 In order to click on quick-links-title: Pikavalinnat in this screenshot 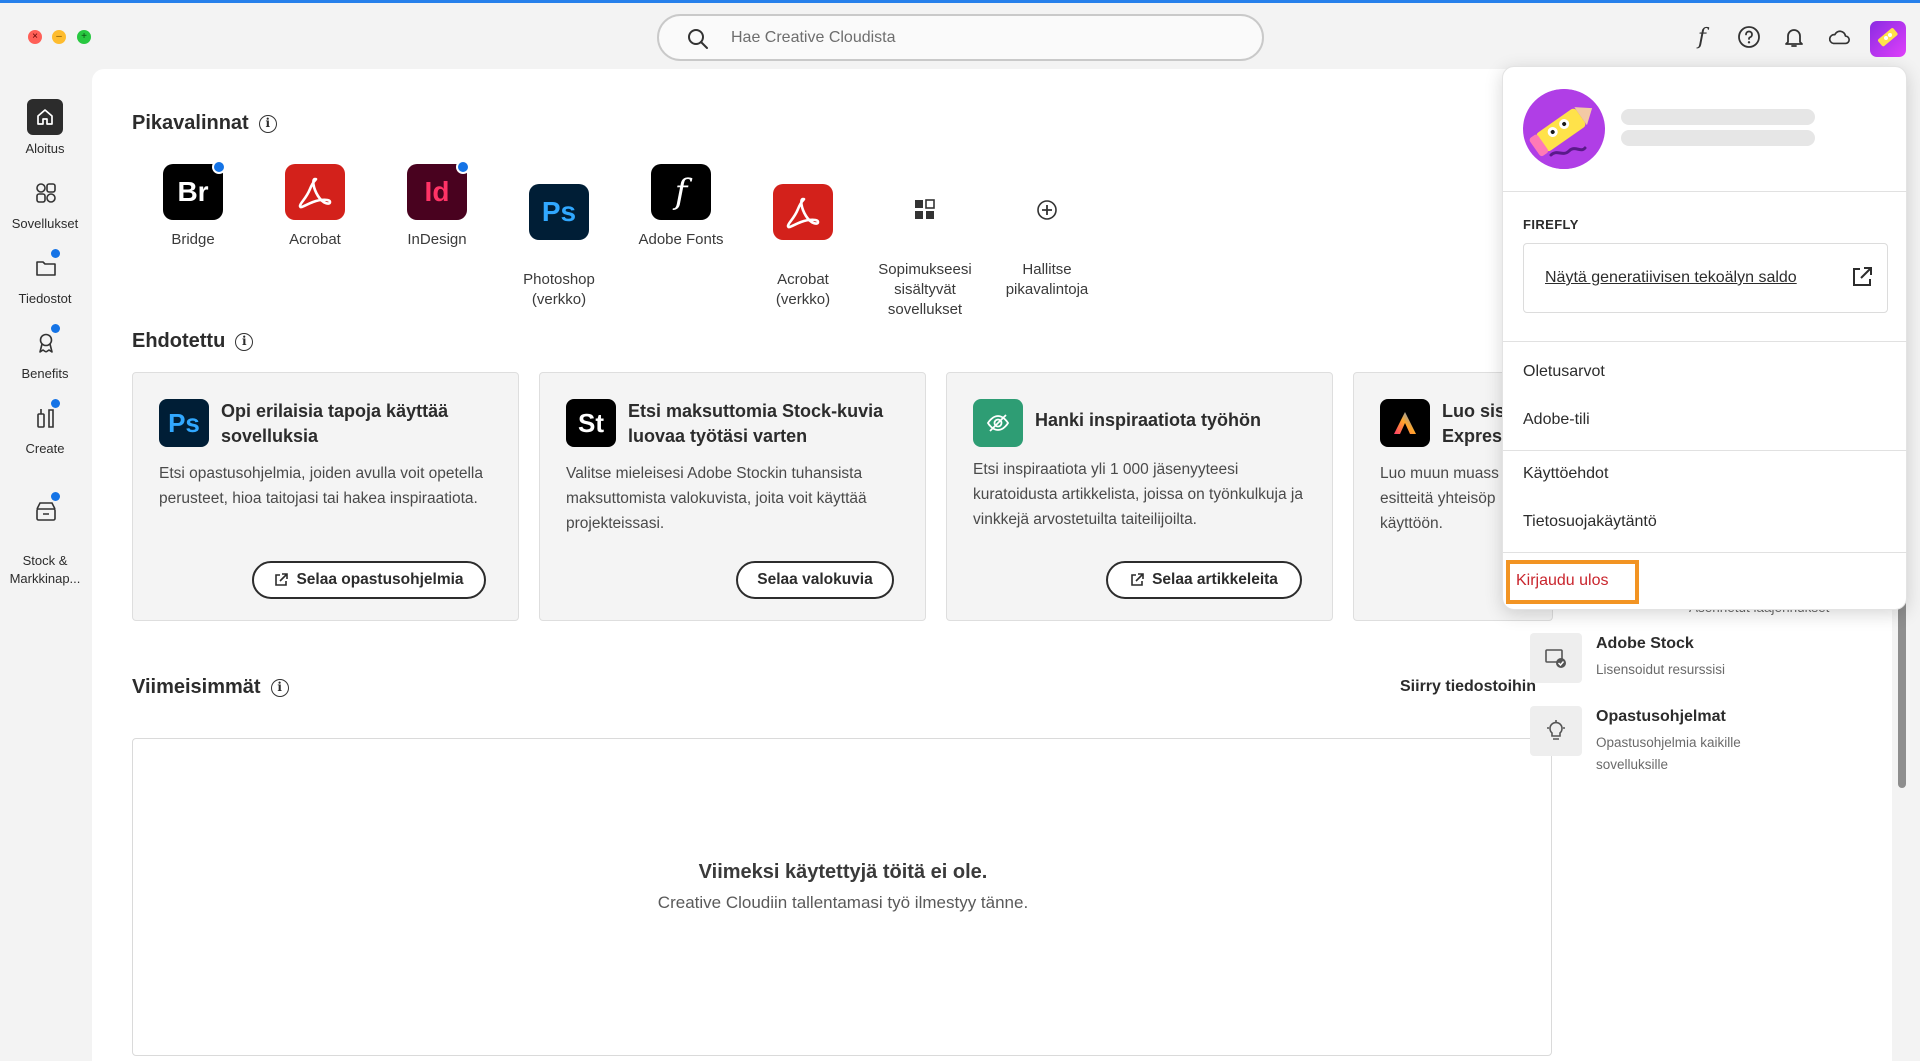, I will do `click(190, 123)`.